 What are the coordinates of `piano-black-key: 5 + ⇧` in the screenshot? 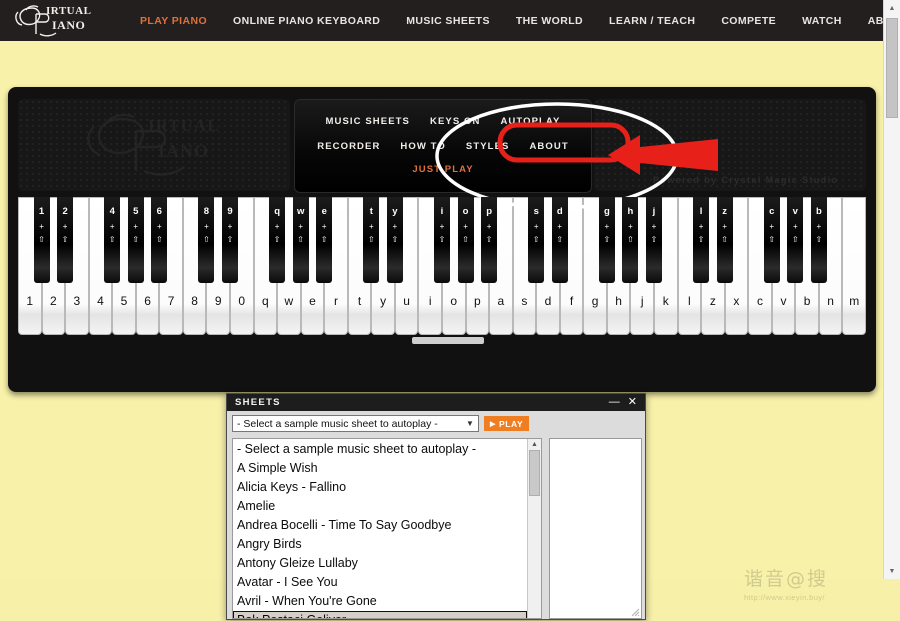 It's located at (135, 240).